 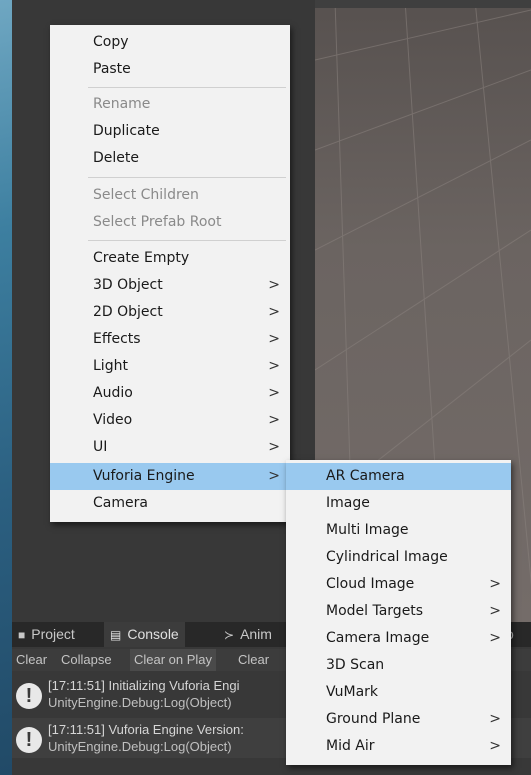 What do you see at coordinates (378, 638) in the screenshot?
I see `submenu-item-label: Camera Image` at bounding box center [378, 638].